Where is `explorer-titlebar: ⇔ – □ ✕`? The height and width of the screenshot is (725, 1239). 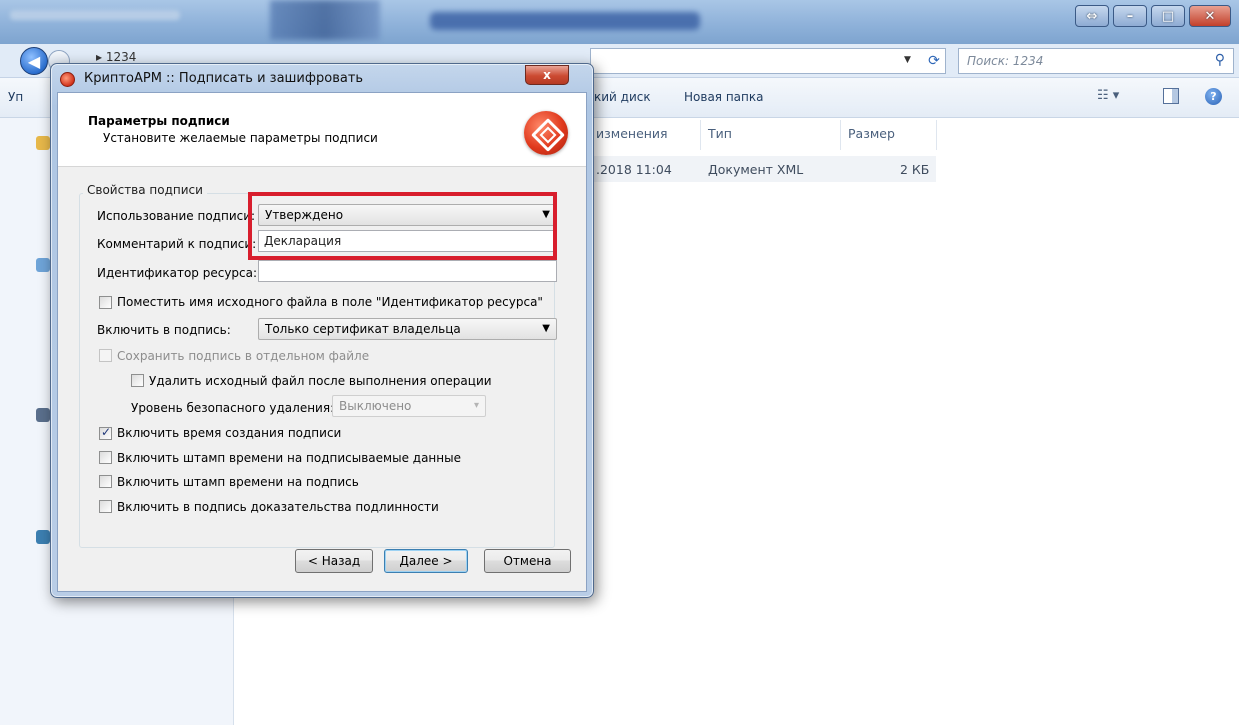
explorer-titlebar: ⇔ – □ ✕ is located at coordinates (619, 22).